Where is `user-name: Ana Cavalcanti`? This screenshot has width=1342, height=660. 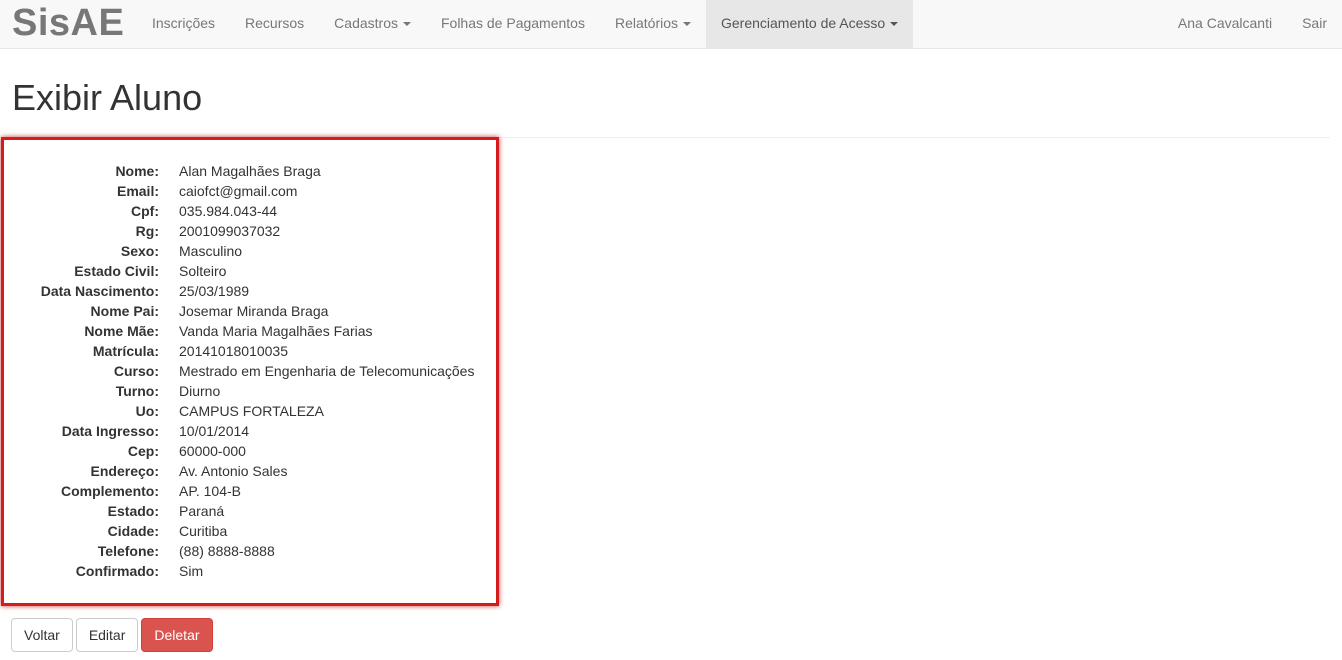
user-name: Ana Cavalcanti is located at coordinates (1225, 23).